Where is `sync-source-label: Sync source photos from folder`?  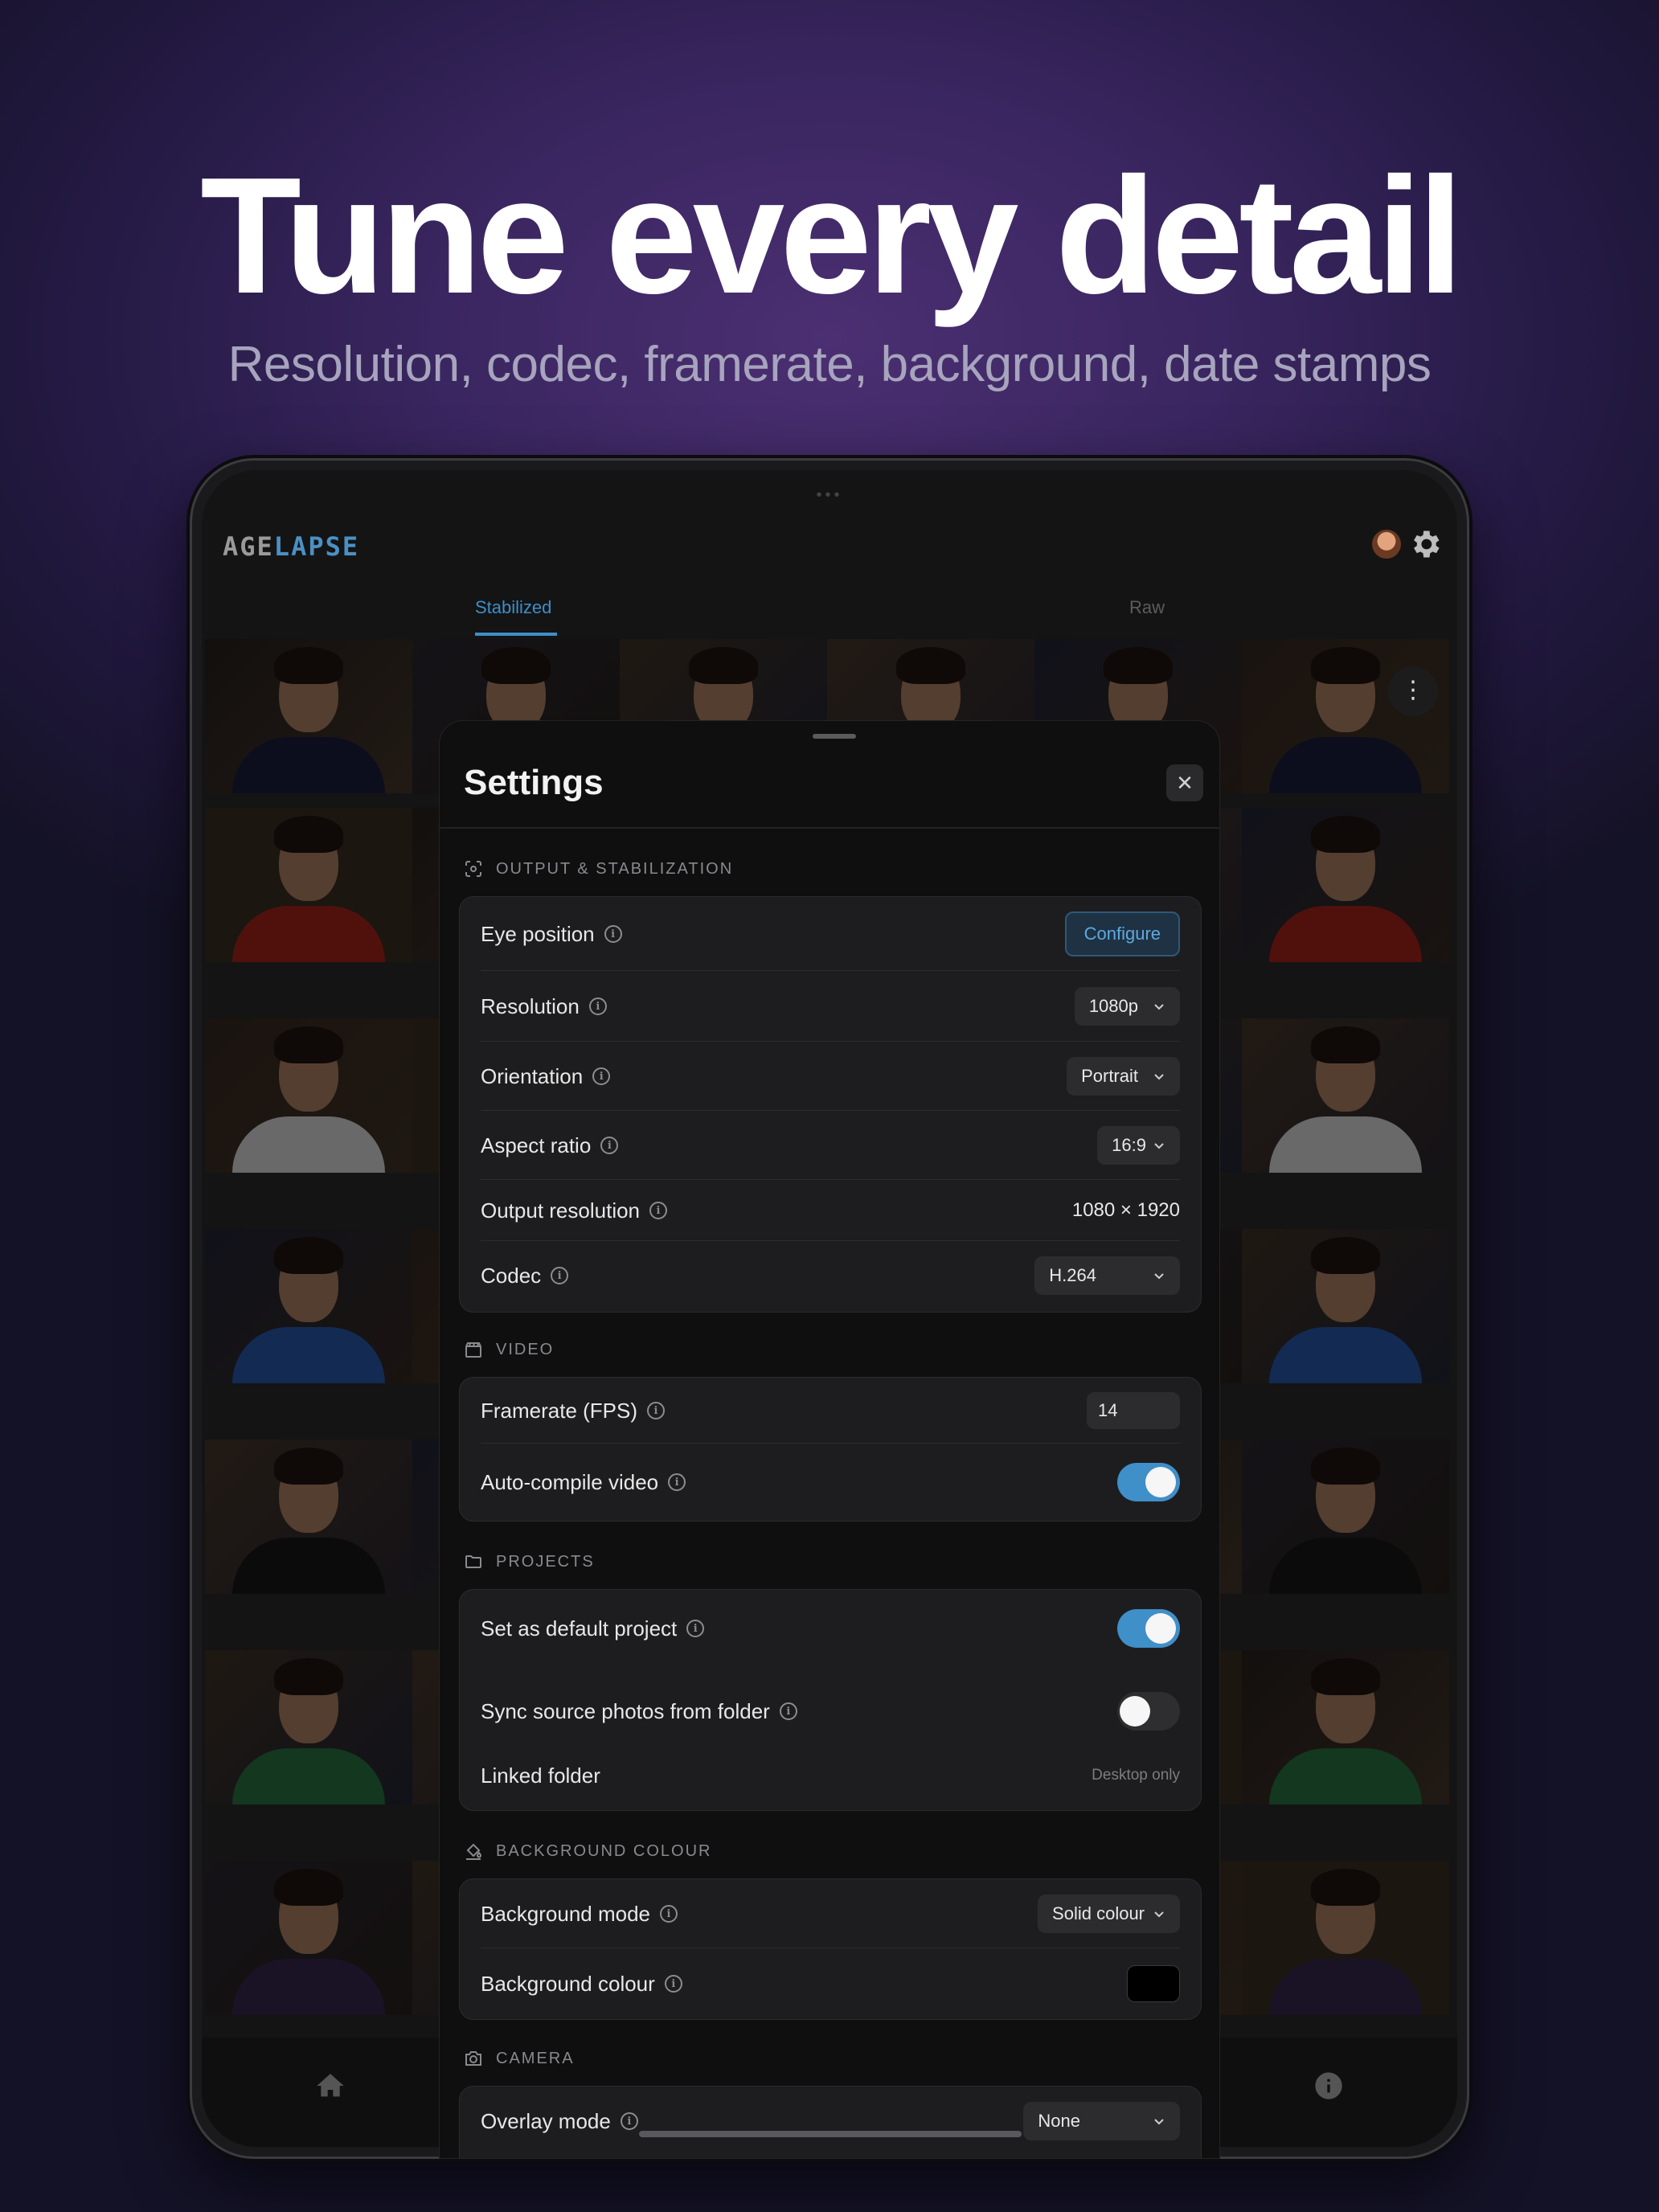 sync-source-label: Sync source photos from folder is located at coordinates (625, 1710).